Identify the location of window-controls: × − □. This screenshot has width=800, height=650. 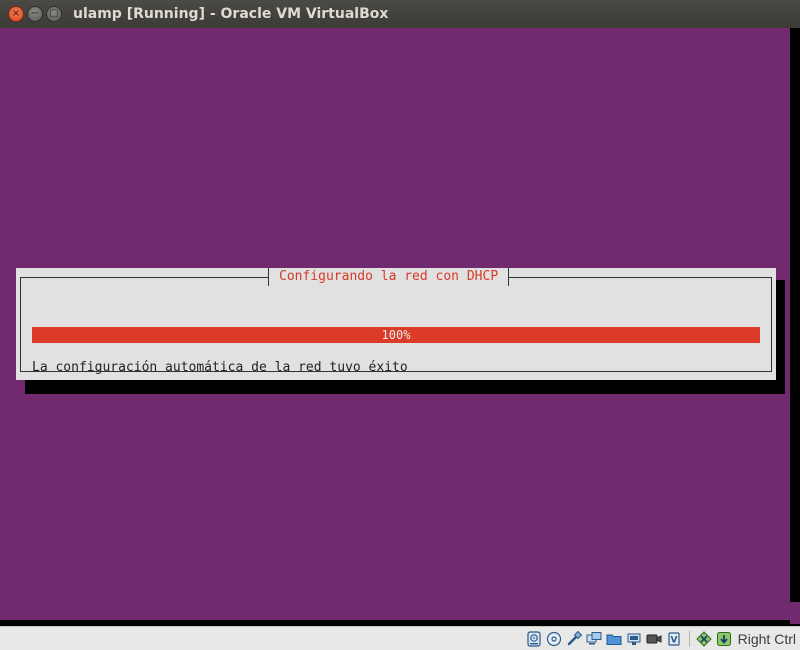
(35, 14).